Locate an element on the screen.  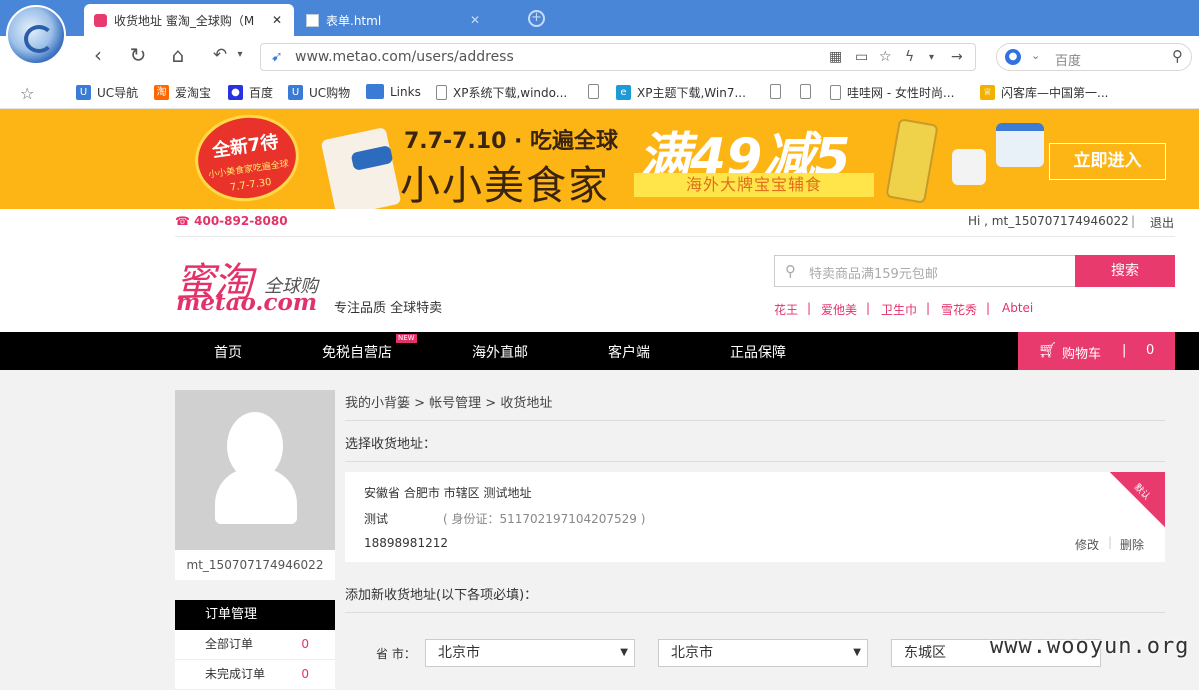
cart-icon: 🛒︎ is located at coordinates (1048, 350).